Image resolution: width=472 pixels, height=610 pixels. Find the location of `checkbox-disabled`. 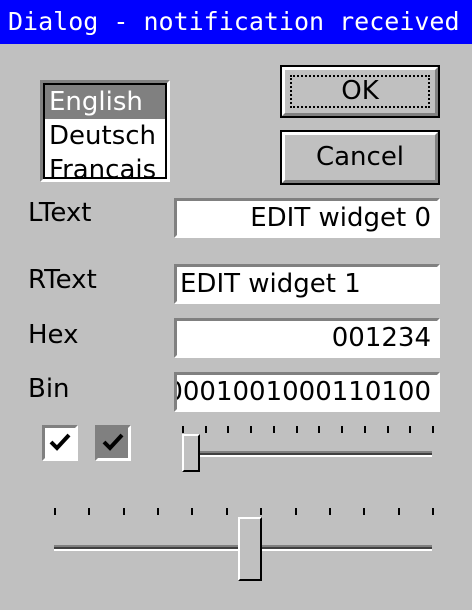

checkbox-disabled is located at coordinates (113, 443).